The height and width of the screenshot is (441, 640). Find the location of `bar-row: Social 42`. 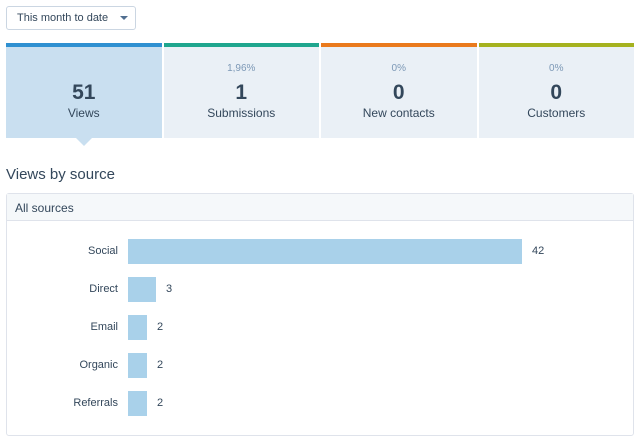

bar-row: Social 42 is located at coordinates (321, 251).